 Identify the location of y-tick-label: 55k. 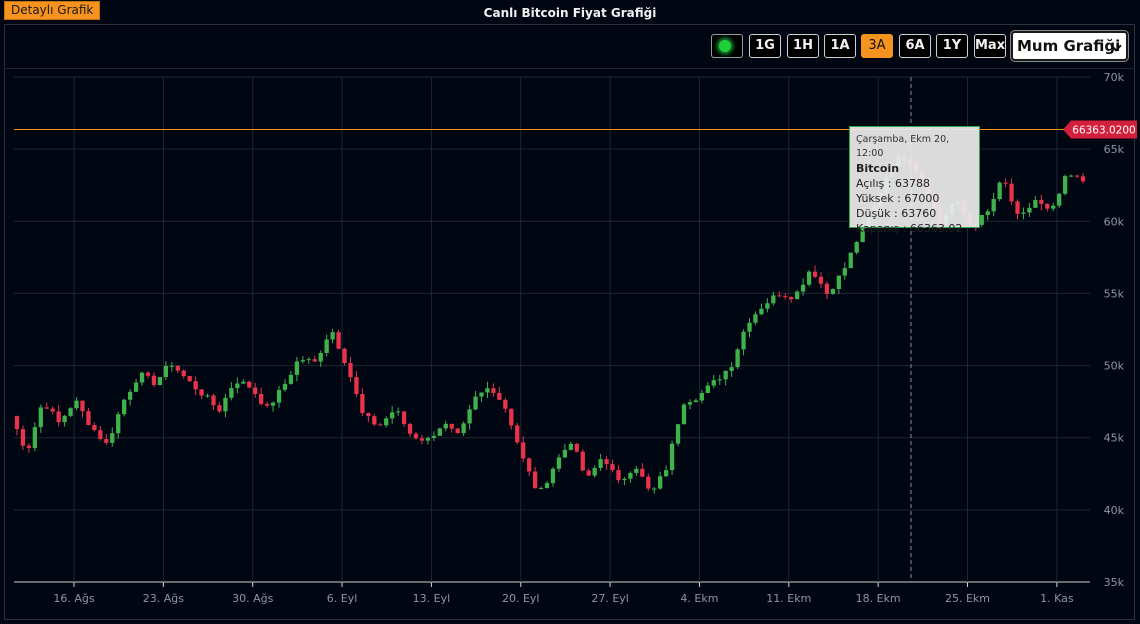
(1114, 293).